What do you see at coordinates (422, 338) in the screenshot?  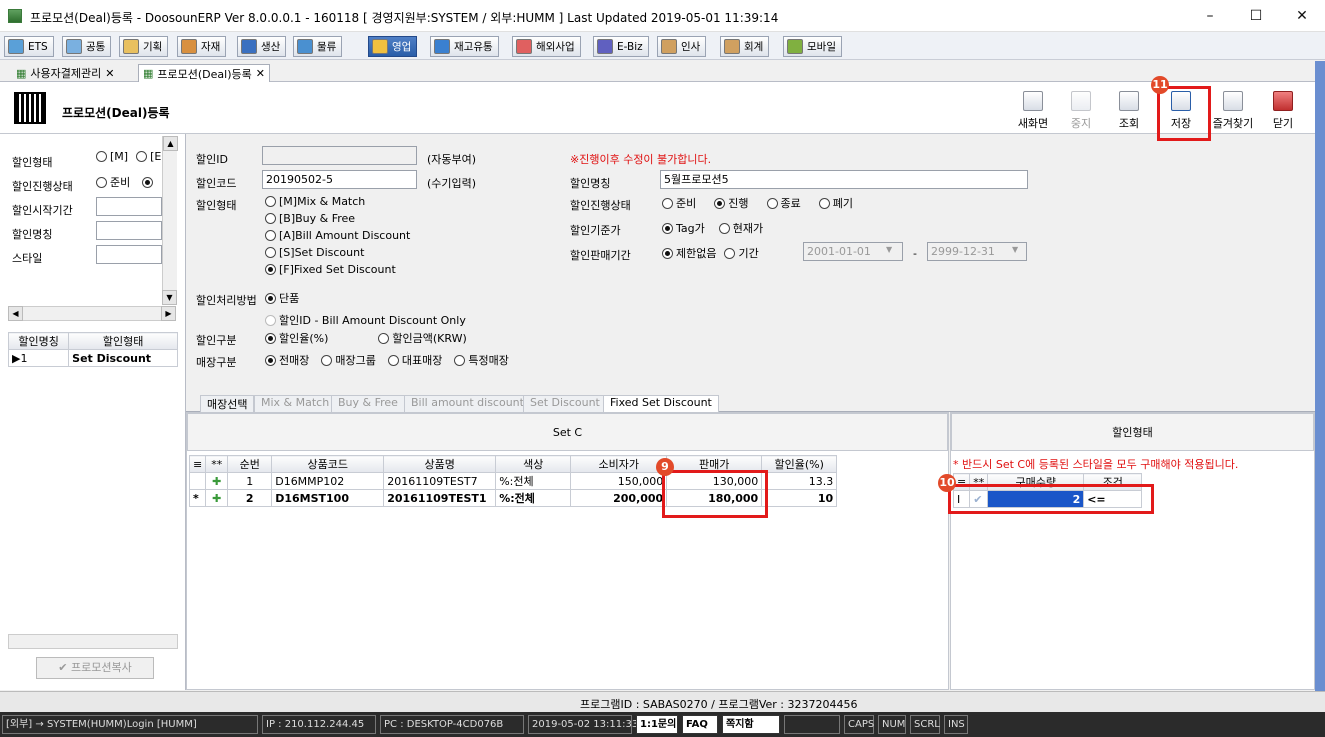 I see `div-radio-amount: 할인금액(KRW)` at bounding box center [422, 338].